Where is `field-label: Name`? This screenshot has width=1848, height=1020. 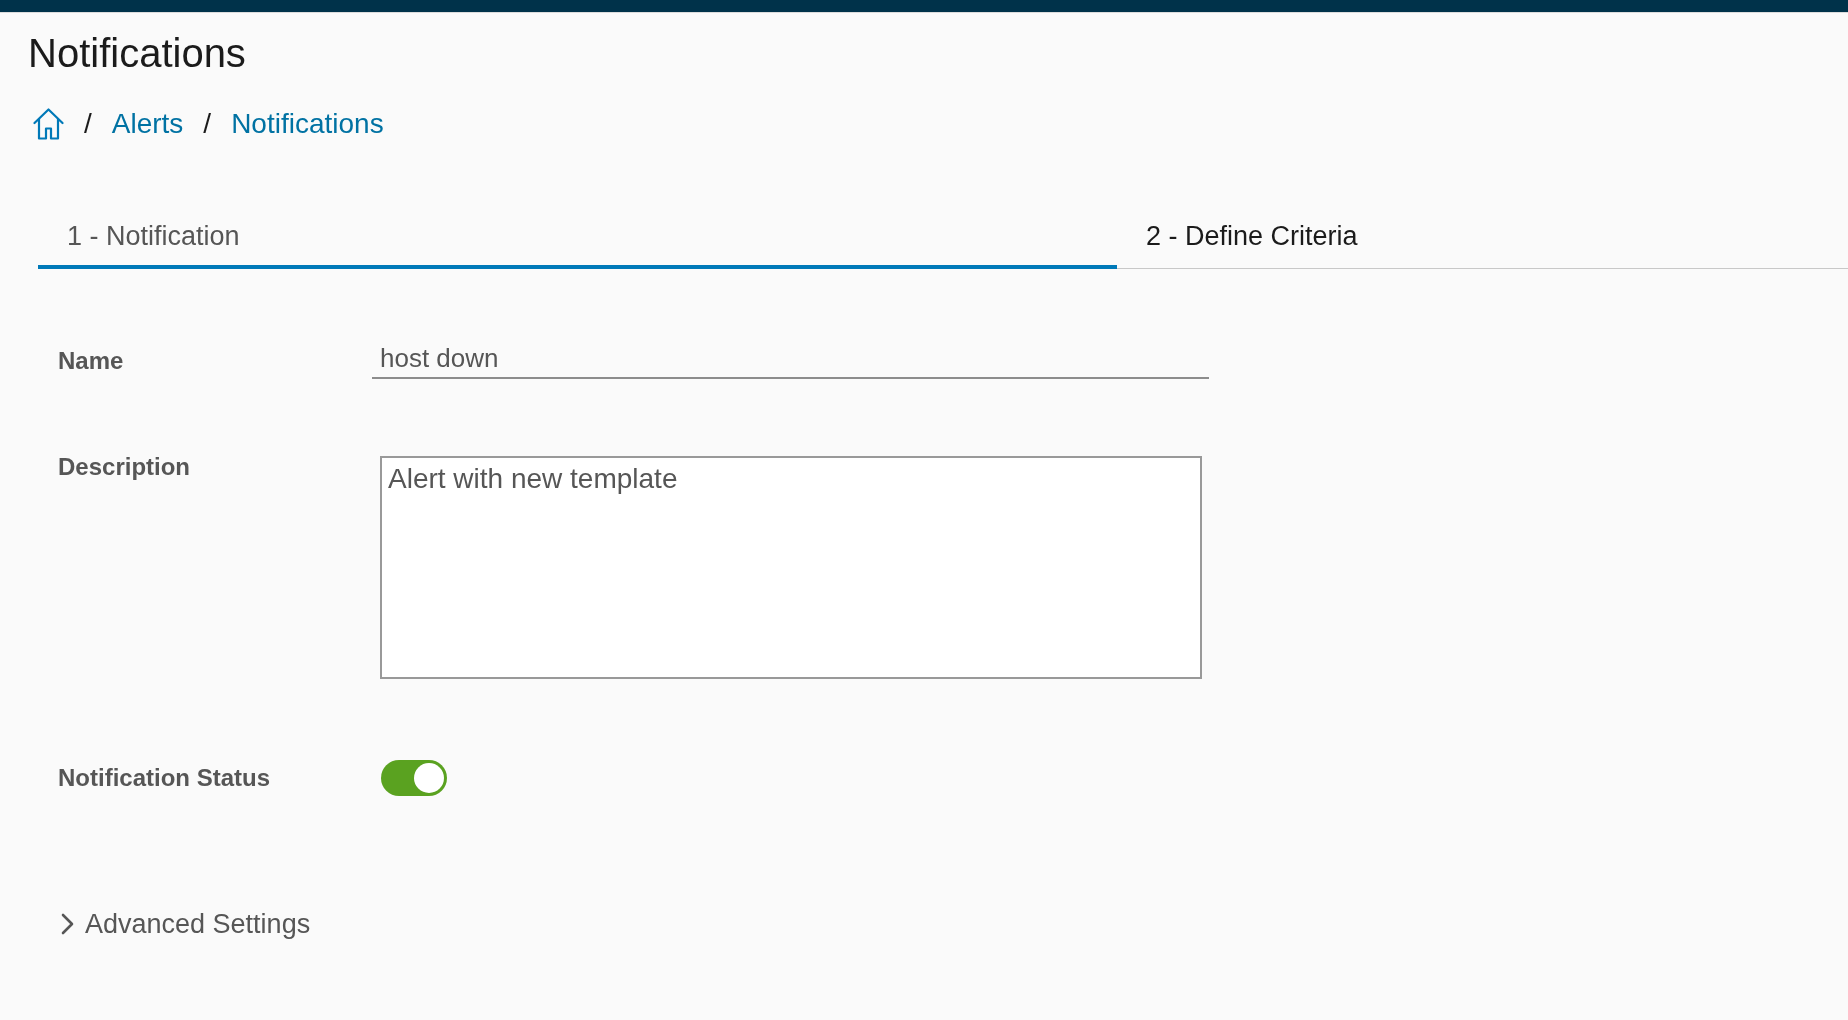
field-label: Name is located at coordinates (91, 361).